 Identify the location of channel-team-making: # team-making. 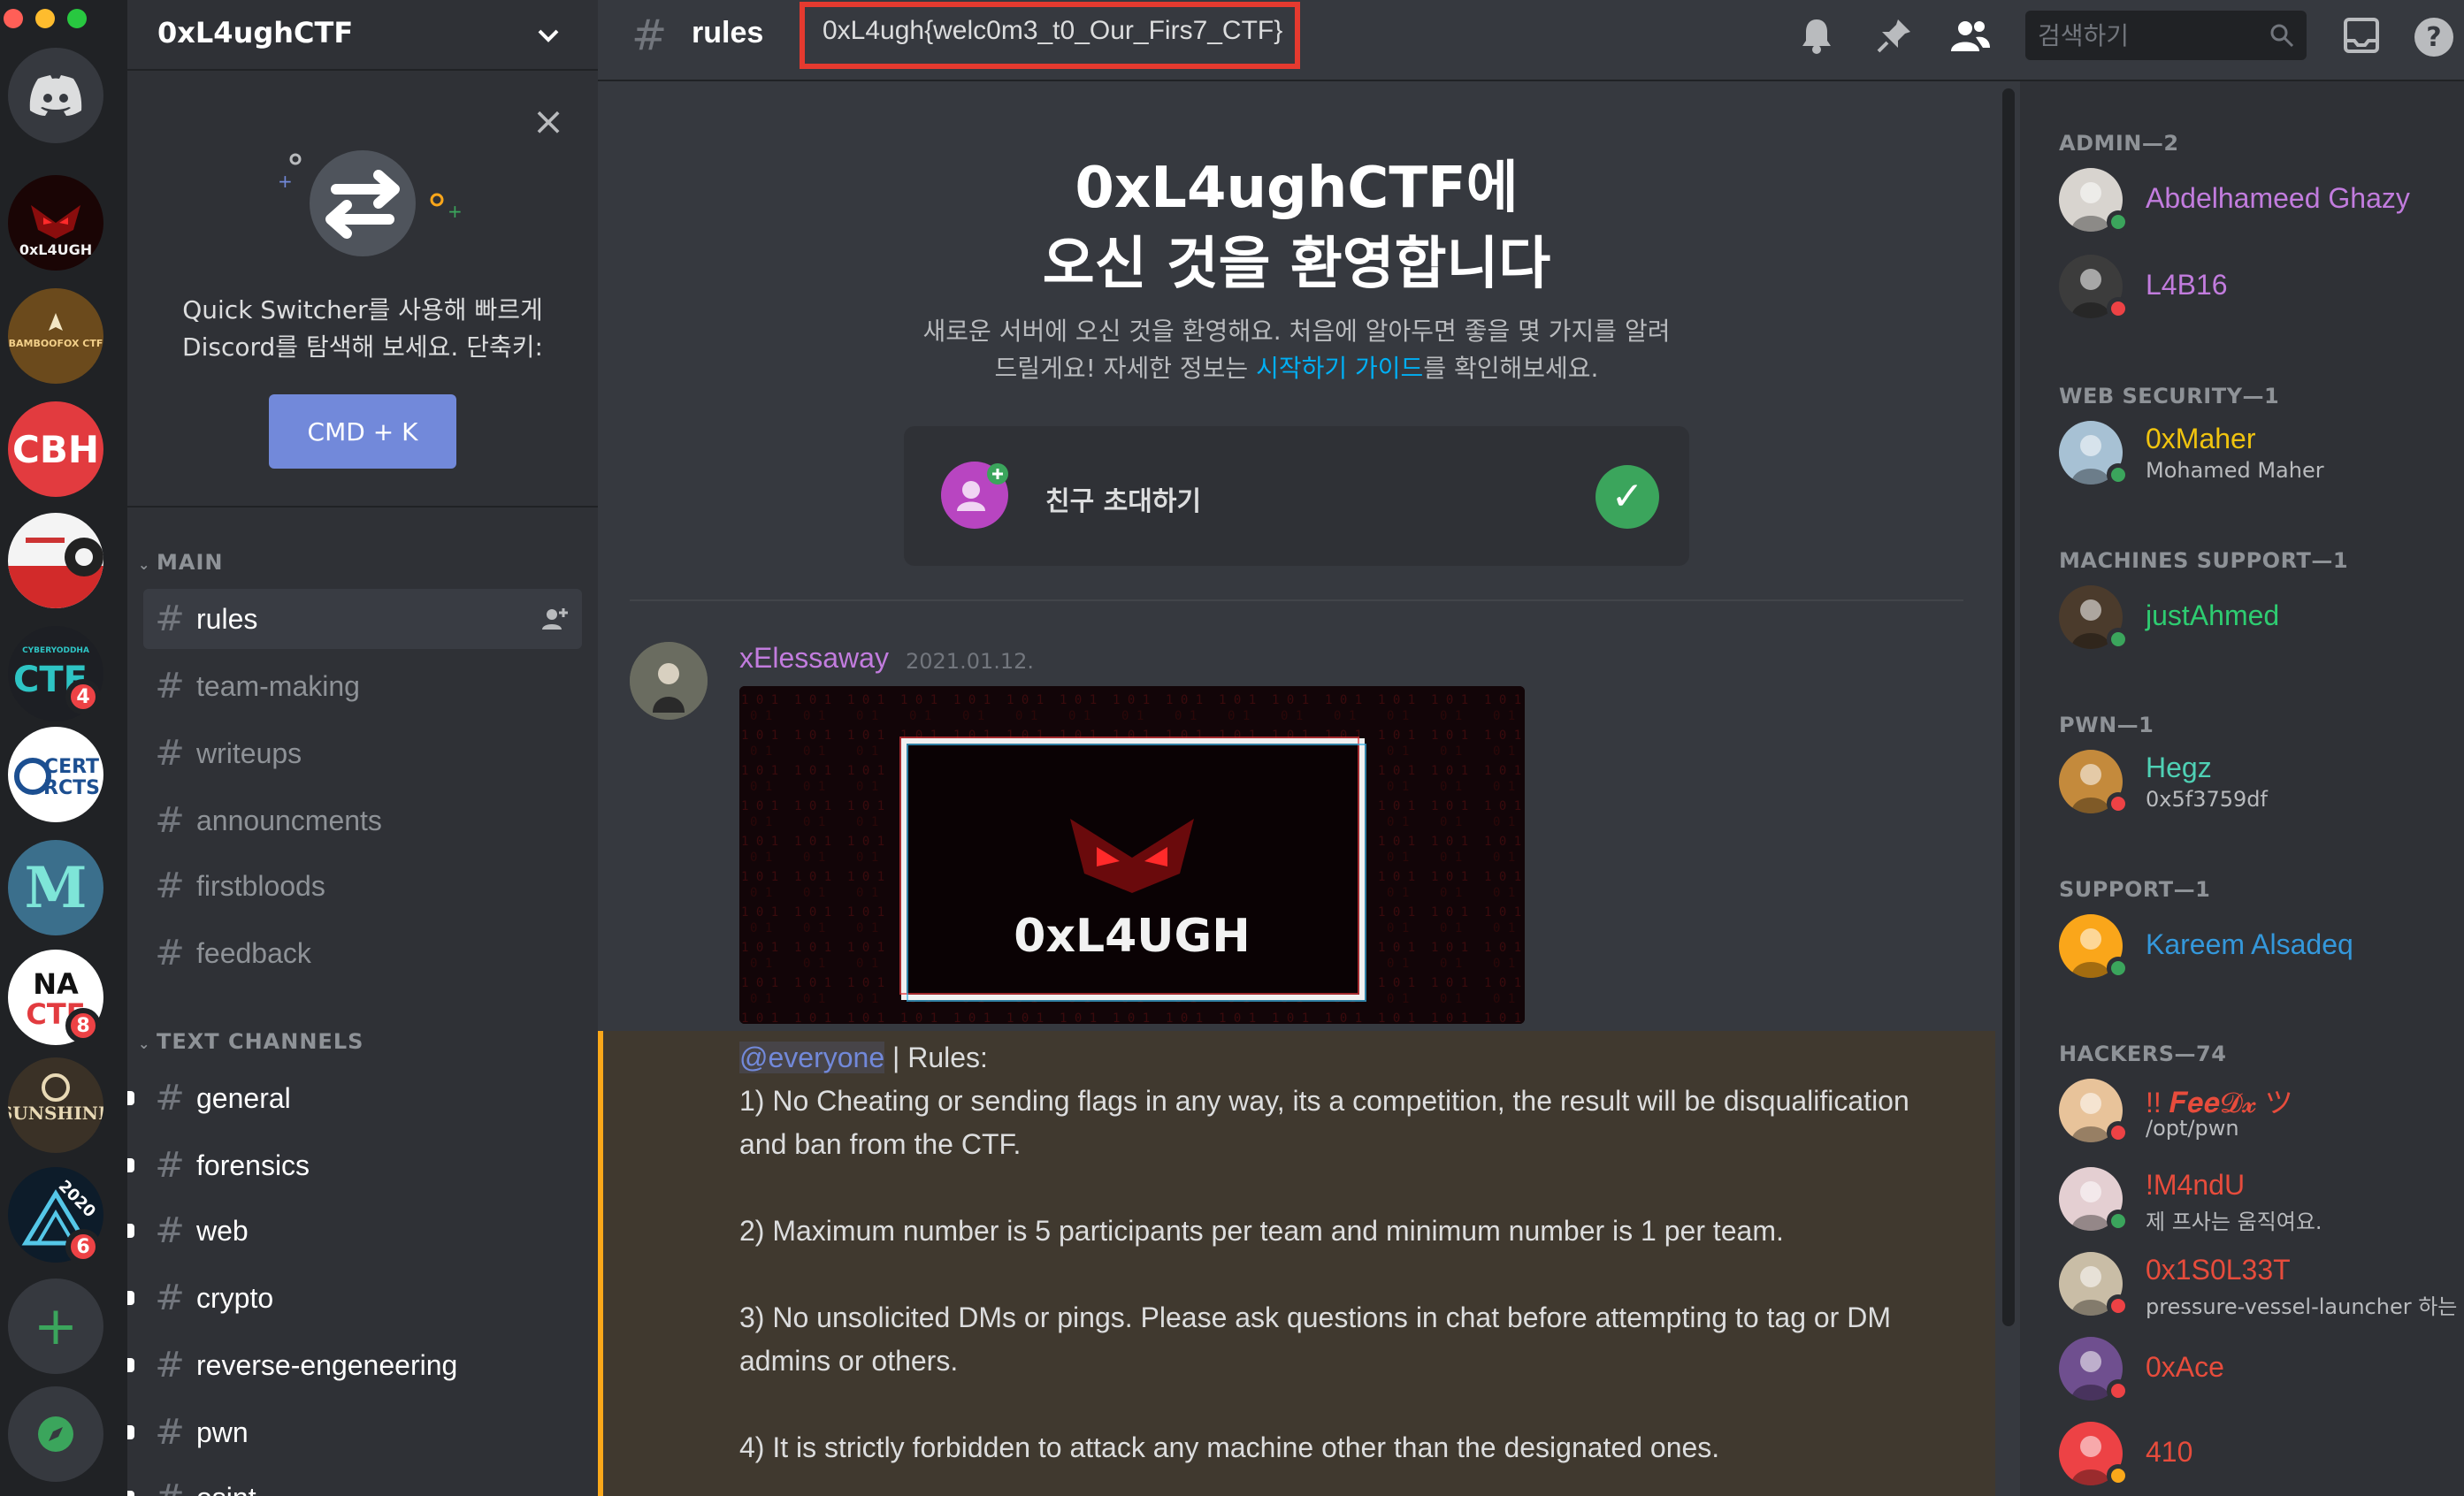
(362, 686).